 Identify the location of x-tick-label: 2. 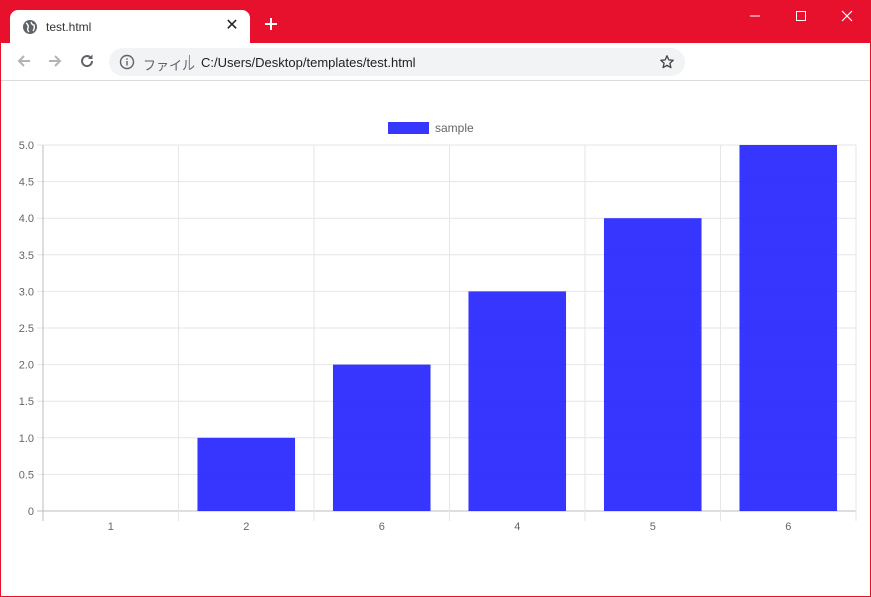
(246, 527).